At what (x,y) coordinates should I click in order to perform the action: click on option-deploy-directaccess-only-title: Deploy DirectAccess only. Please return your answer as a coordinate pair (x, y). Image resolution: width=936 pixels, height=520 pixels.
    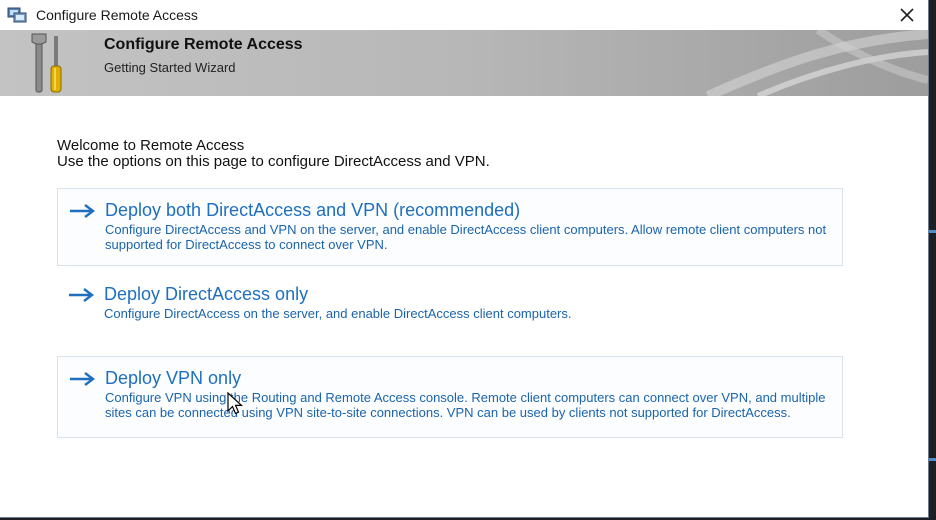
    Looking at the image, I should click on (468, 294).